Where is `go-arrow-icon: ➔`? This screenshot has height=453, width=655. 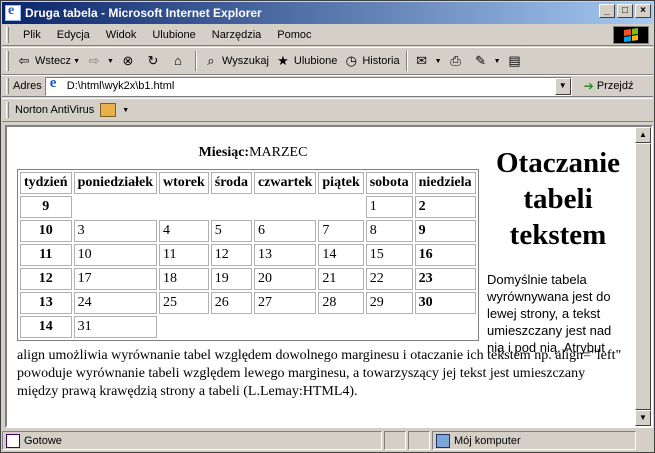 go-arrow-icon: ➔ is located at coordinates (588, 86).